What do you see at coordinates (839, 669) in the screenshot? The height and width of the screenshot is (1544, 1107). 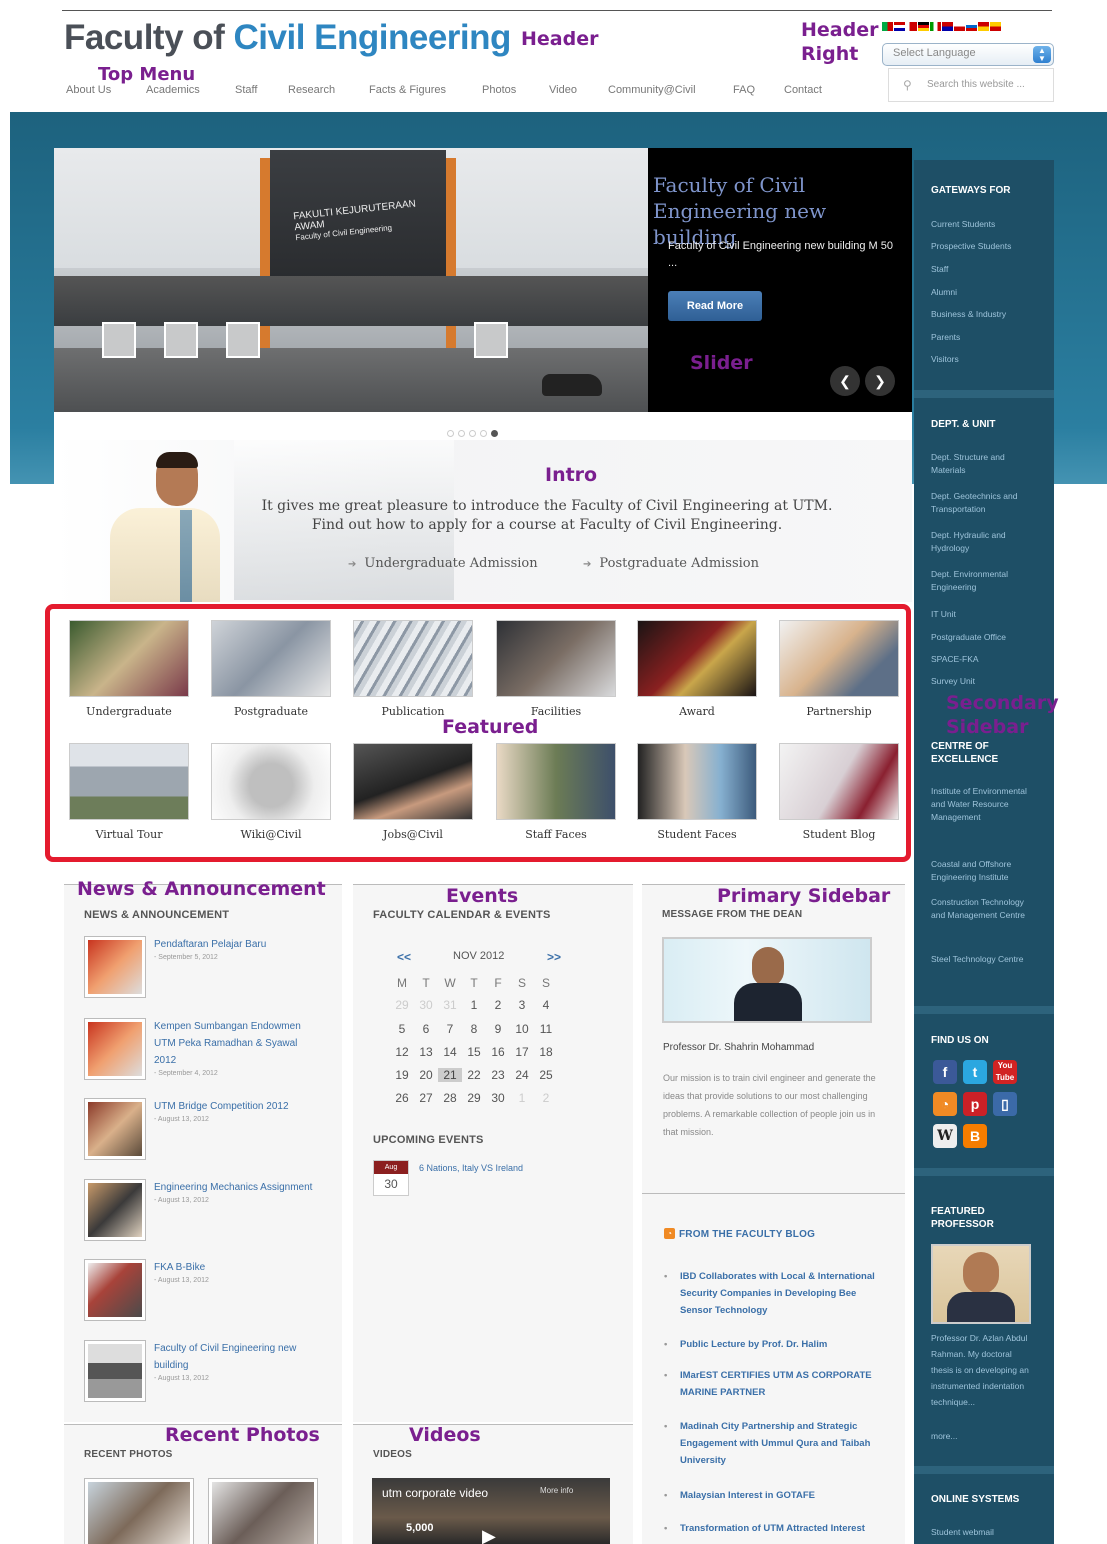 I see `featured-partnership: Partnership` at bounding box center [839, 669].